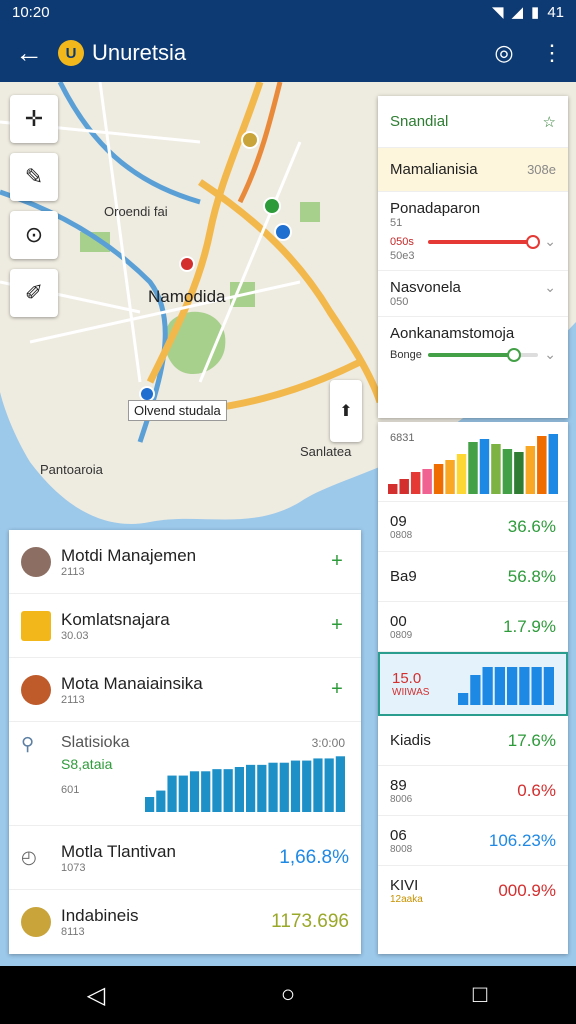  What do you see at coordinates (473, 294) in the screenshot?
I see `layer-row: Nasvonela ⌄ 050` at bounding box center [473, 294].